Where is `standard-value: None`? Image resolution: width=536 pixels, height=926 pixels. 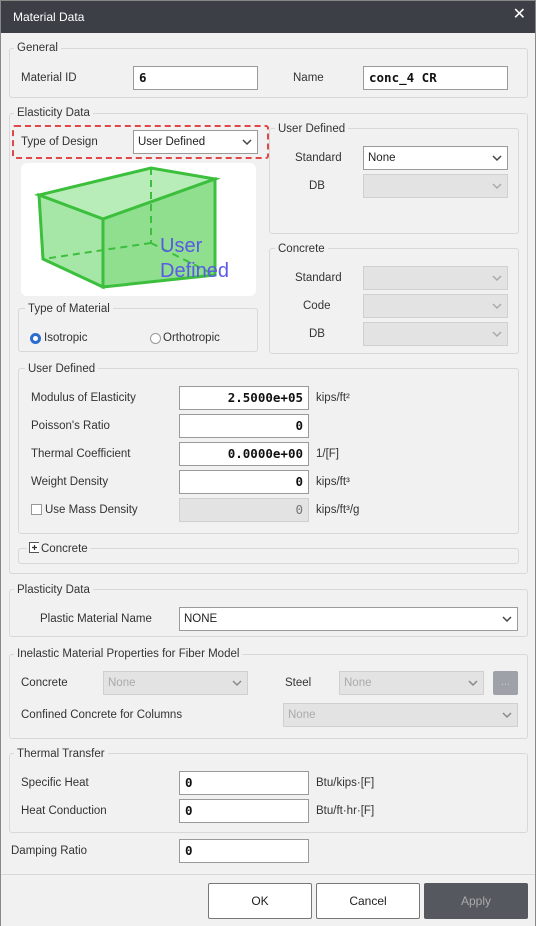 standard-value: None is located at coordinates (382, 158).